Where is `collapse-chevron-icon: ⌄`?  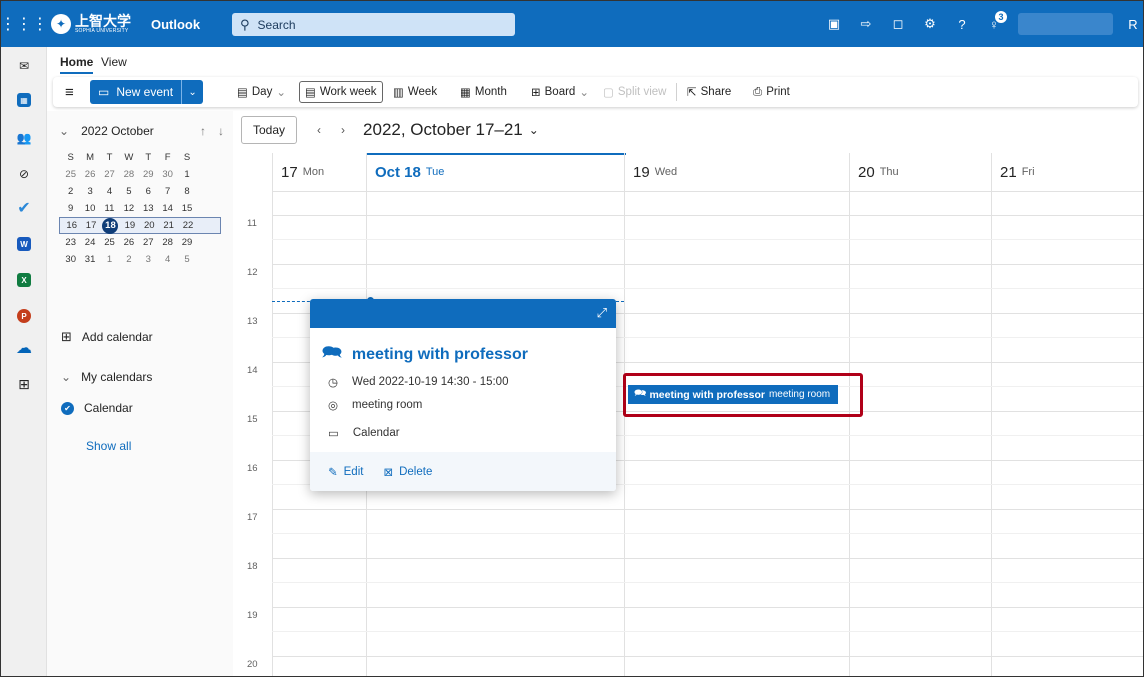 collapse-chevron-icon: ⌄ is located at coordinates (64, 131).